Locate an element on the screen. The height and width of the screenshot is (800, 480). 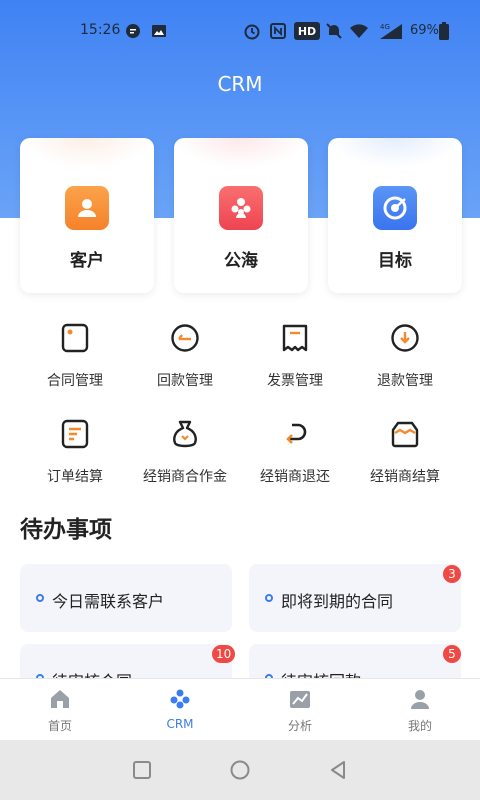
signal-icon: 4G is located at coordinates (389, 31).